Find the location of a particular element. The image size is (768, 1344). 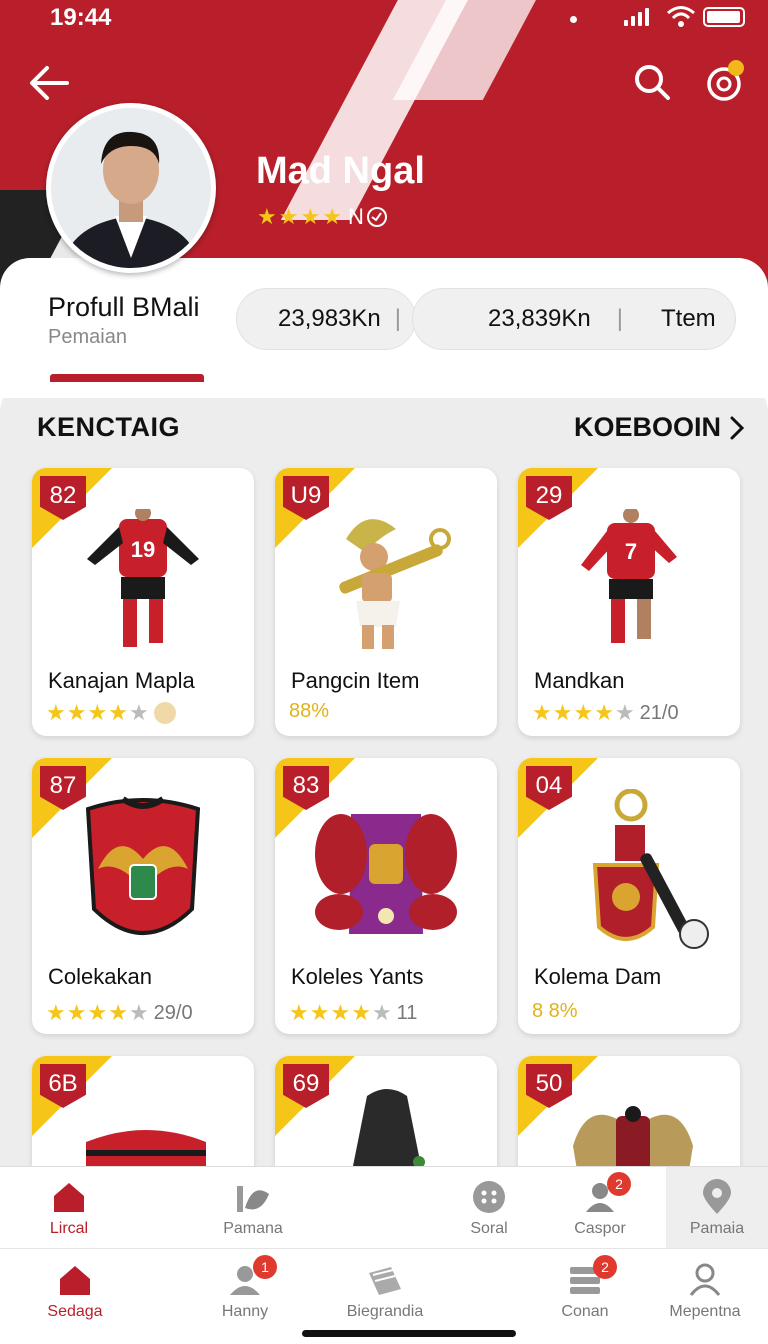

card-extra: 21/0 is located at coordinates (659, 712).